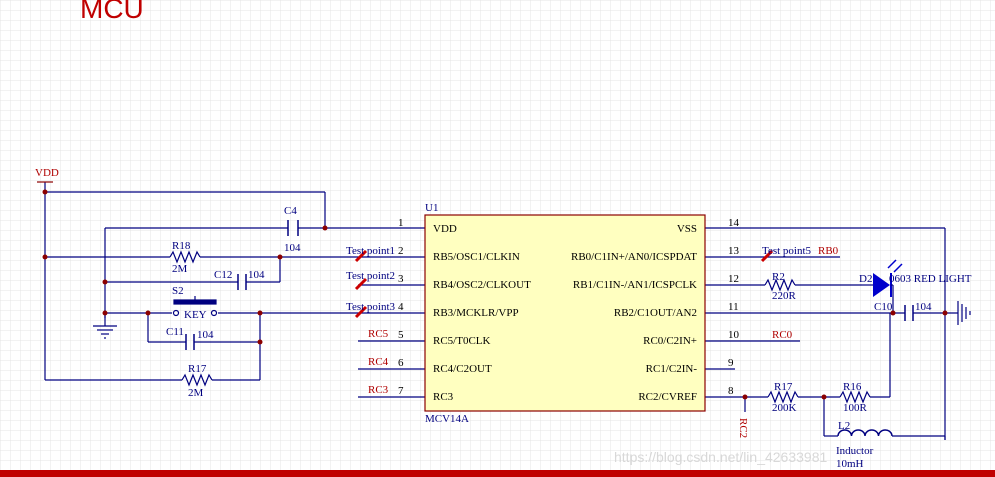 The height and width of the screenshot is (477, 995). I want to click on net-label-rc5: RC5, so click(378, 334).